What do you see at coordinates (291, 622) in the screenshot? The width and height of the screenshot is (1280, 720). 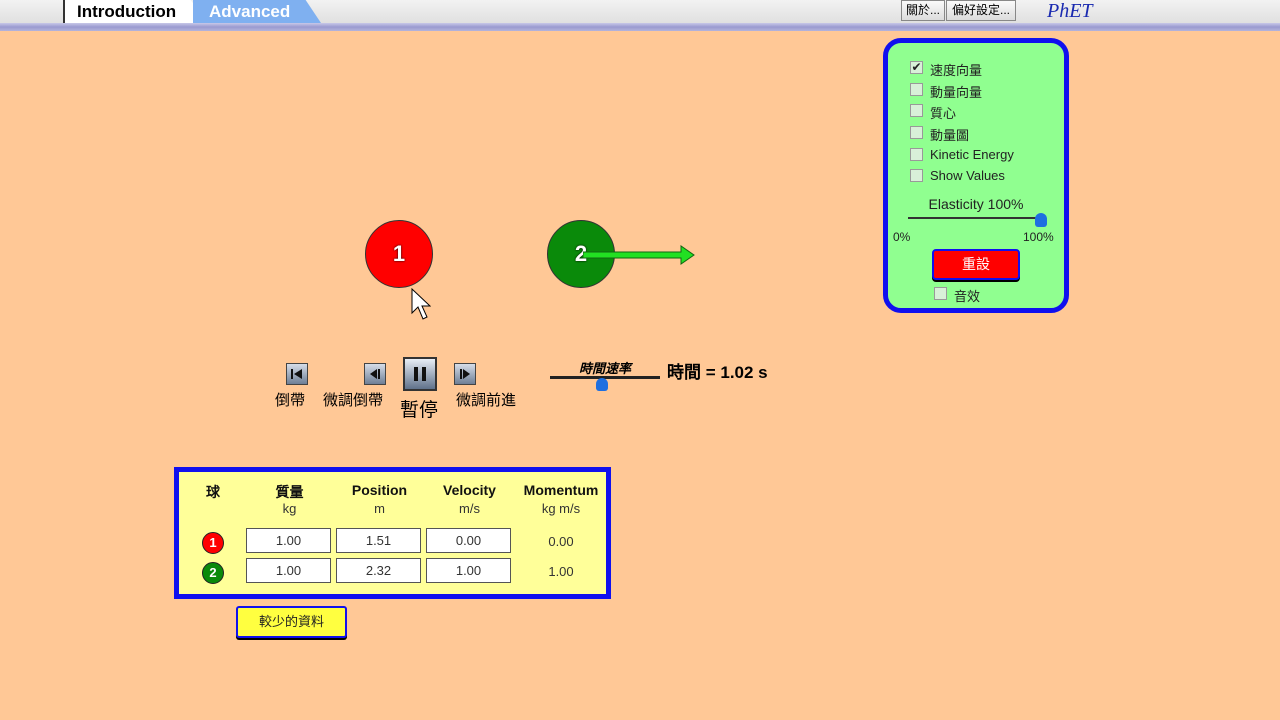 I see `less-data-button: 較少的資料` at bounding box center [291, 622].